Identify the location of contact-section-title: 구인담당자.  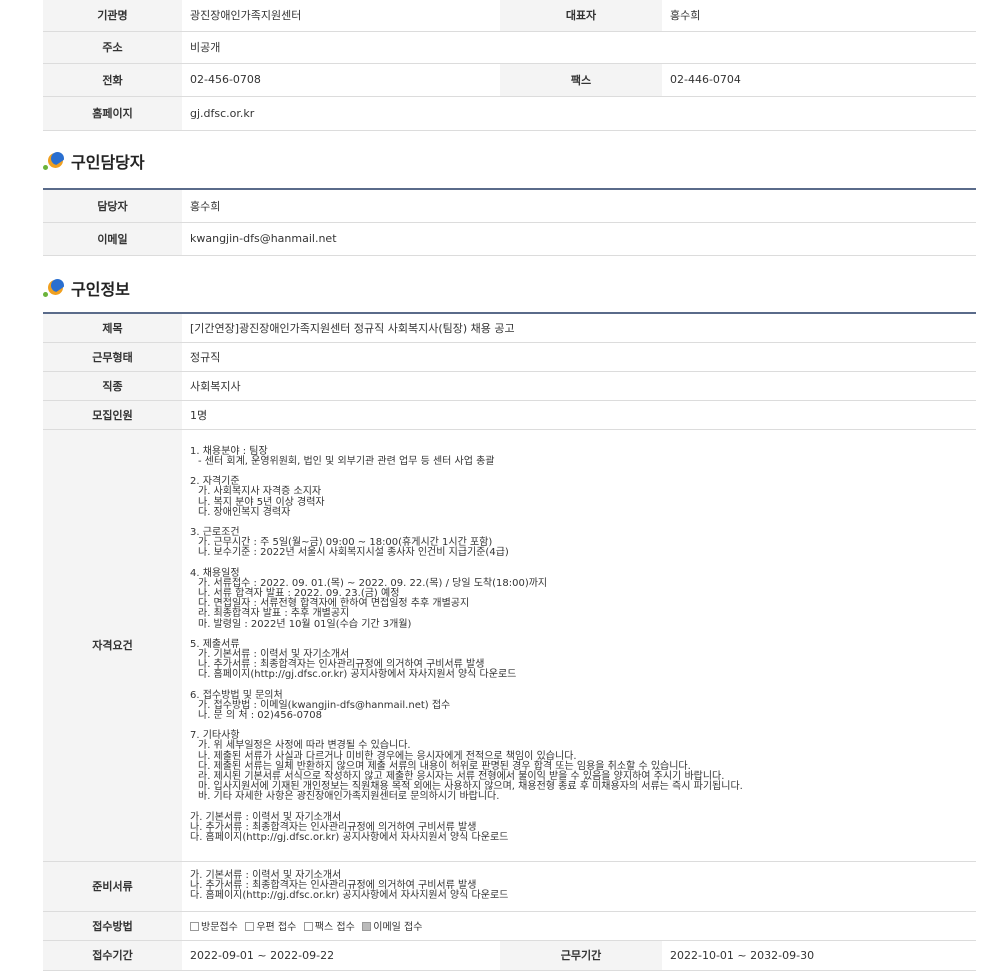
(94, 161).